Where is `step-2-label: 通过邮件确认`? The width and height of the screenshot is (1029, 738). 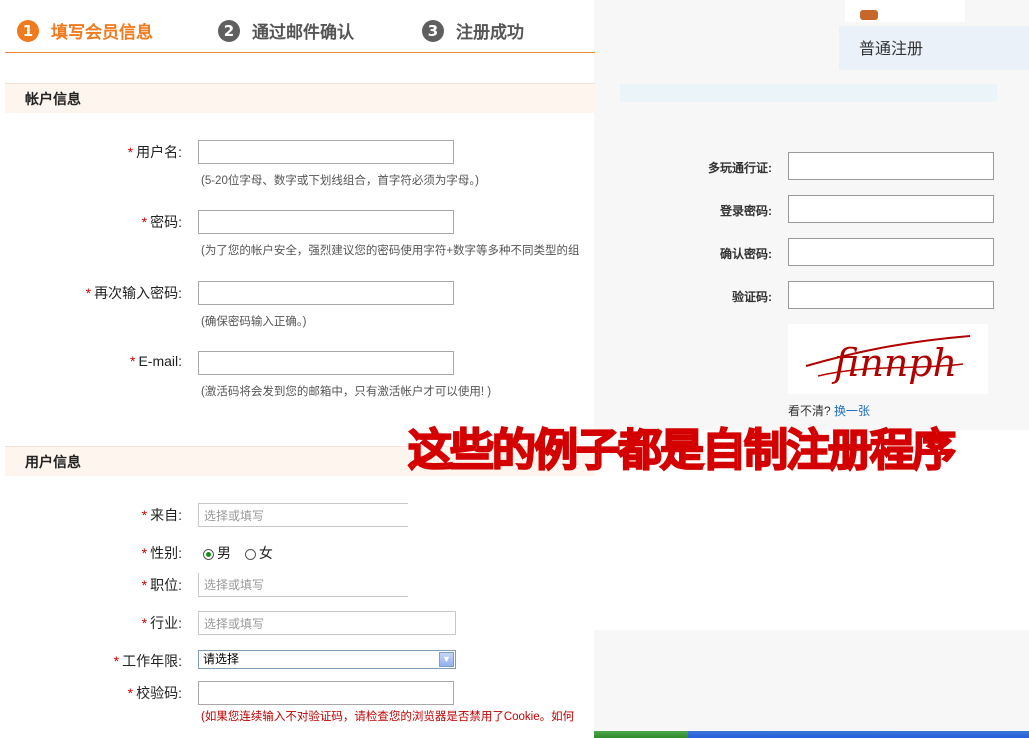 step-2-label: 通过邮件确认 is located at coordinates (303, 32).